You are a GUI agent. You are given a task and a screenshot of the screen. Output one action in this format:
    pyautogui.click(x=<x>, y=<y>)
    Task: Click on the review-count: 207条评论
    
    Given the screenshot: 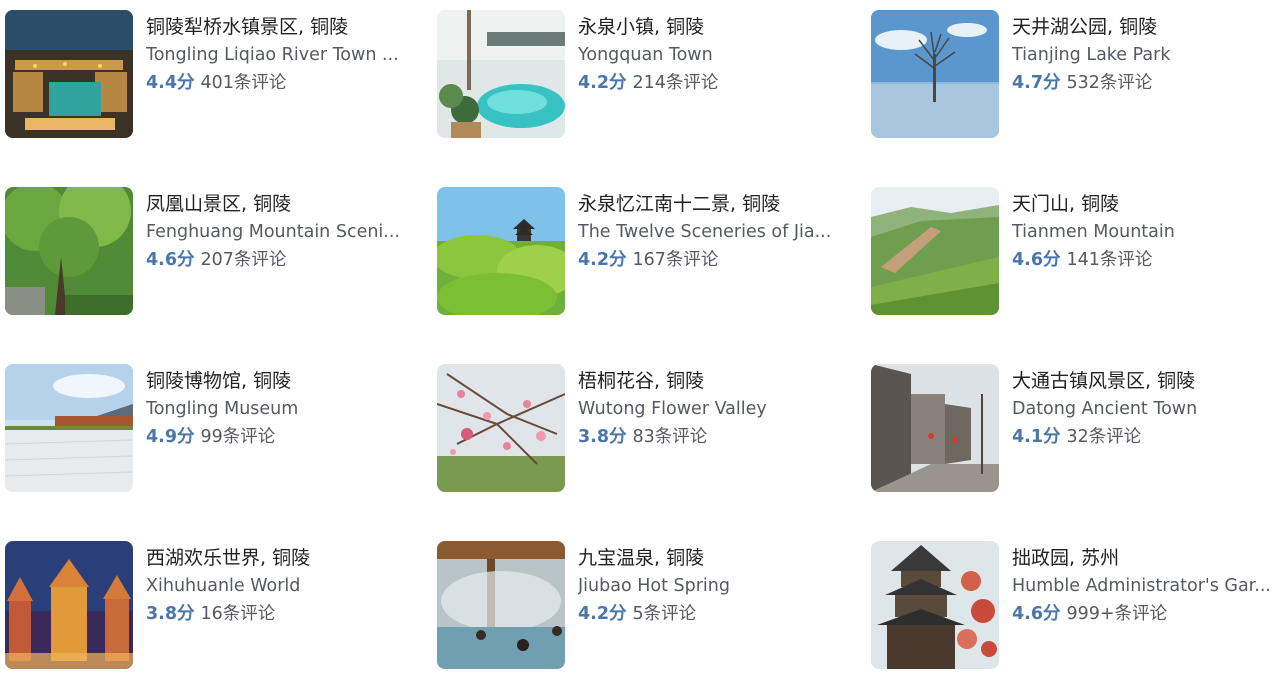 What is the action you would take?
    pyautogui.click(x=244, y=260)
    